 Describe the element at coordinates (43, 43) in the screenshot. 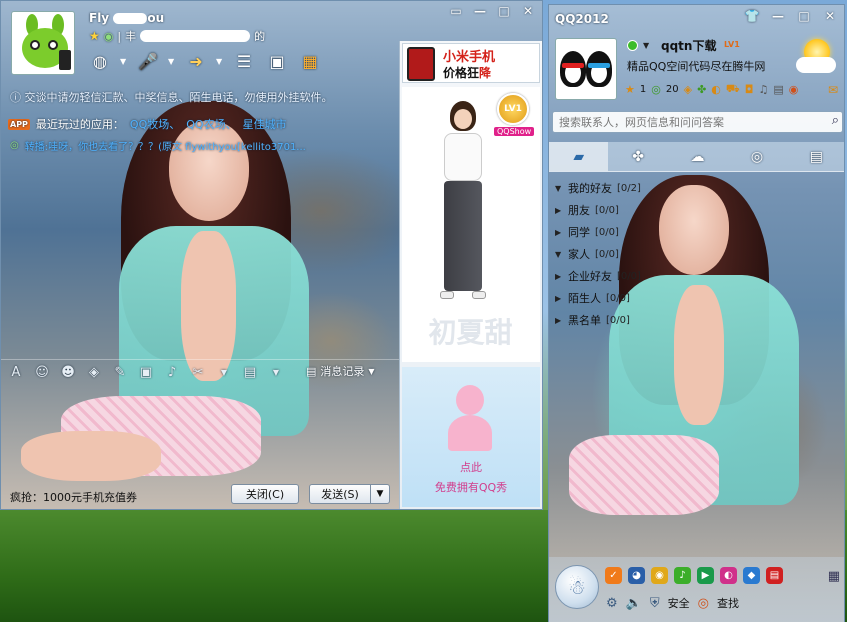

I see `contact-avatar` at that location.